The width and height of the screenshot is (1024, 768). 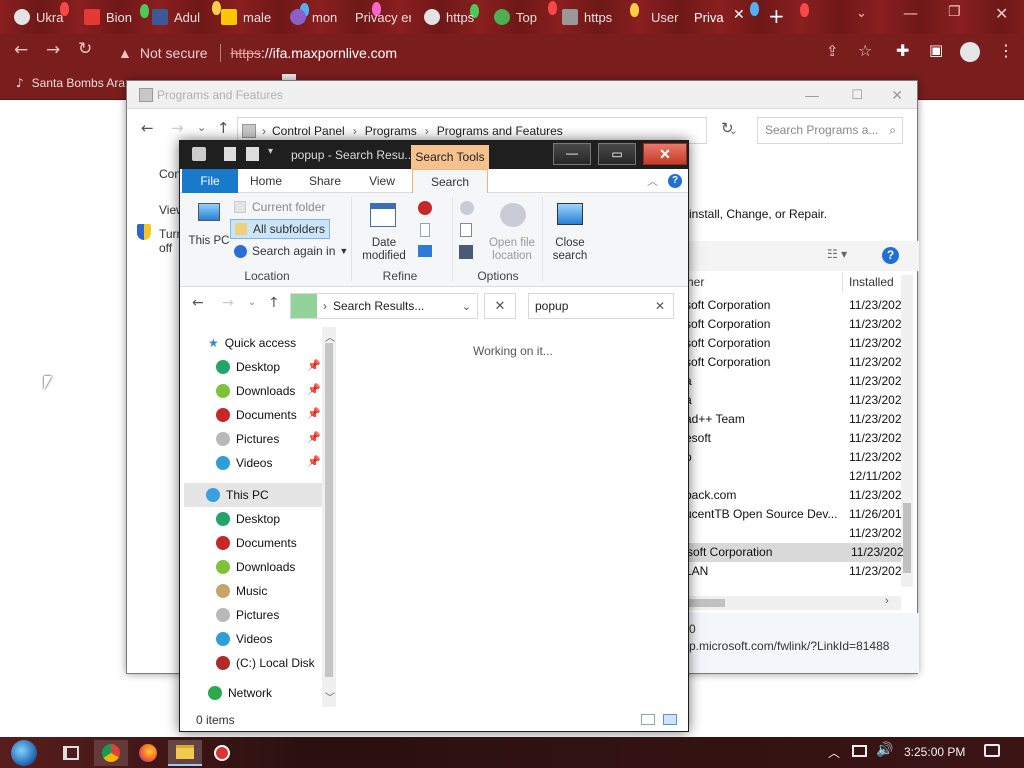 I want to click on tree-item: Videos, so click(x=244, y=463).